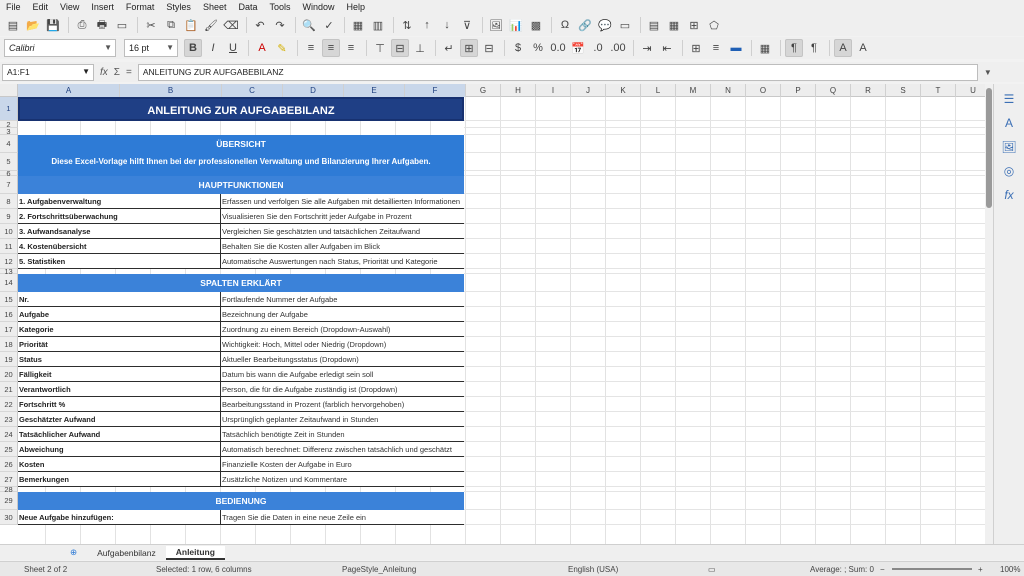 This screenshot has height=576, width=1024. I want to click on print-preview-icon: ▭, so click(122, 25).